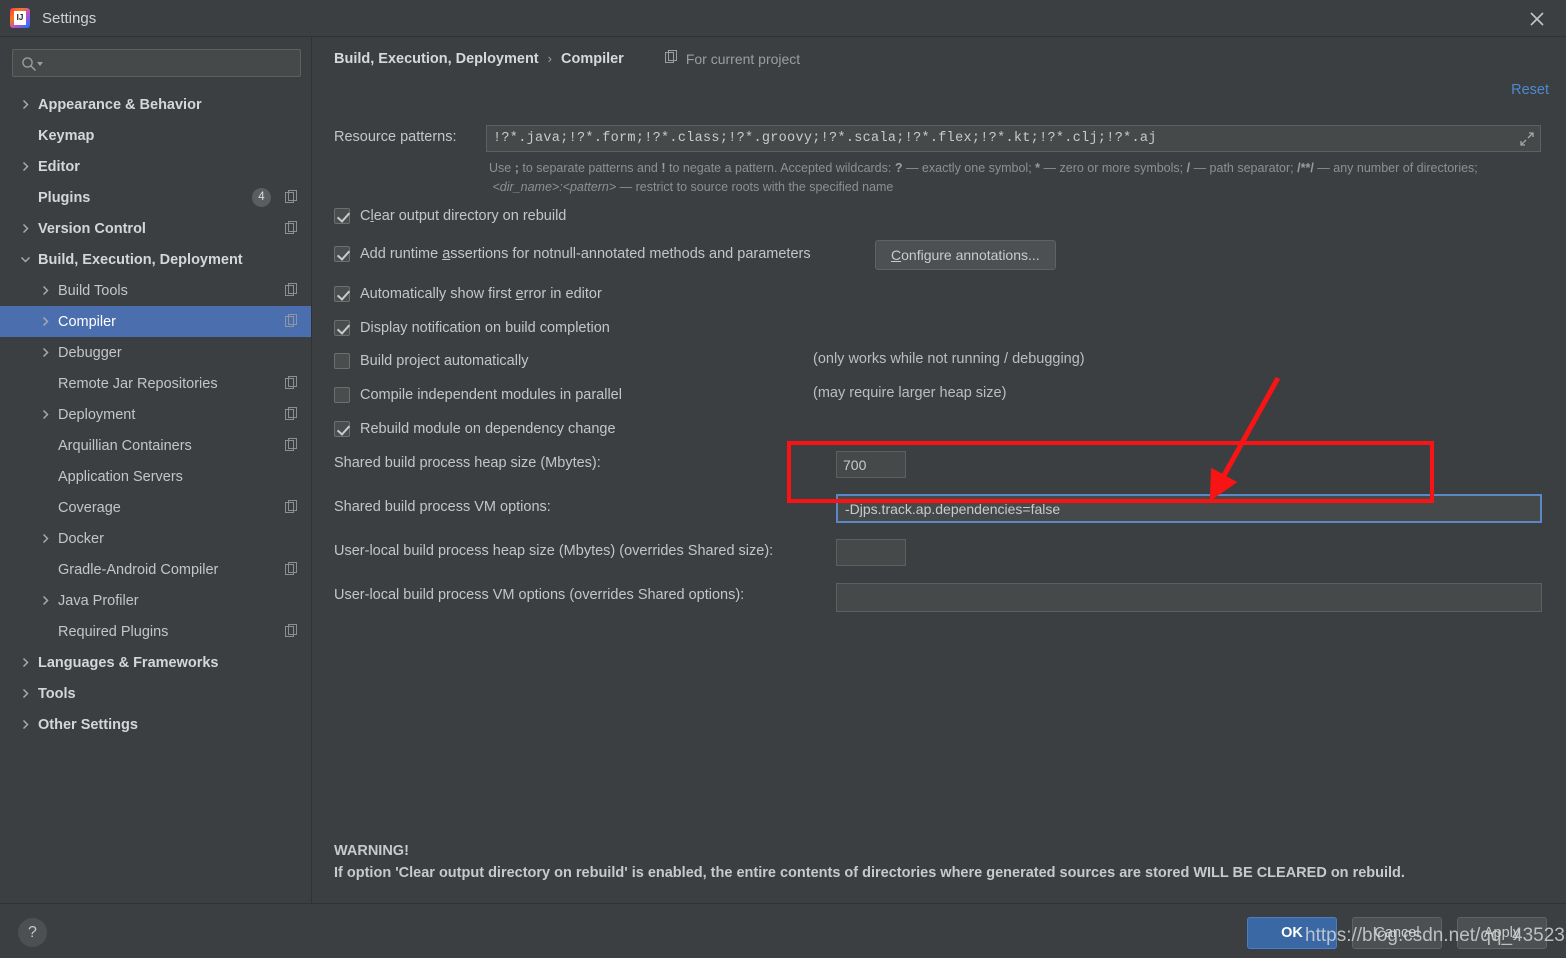  What do you see at coordinates (155, 724) in the screenshot?
I see `sidebar-item-other-settings: Other Settings` at bounding box center [155, 724].